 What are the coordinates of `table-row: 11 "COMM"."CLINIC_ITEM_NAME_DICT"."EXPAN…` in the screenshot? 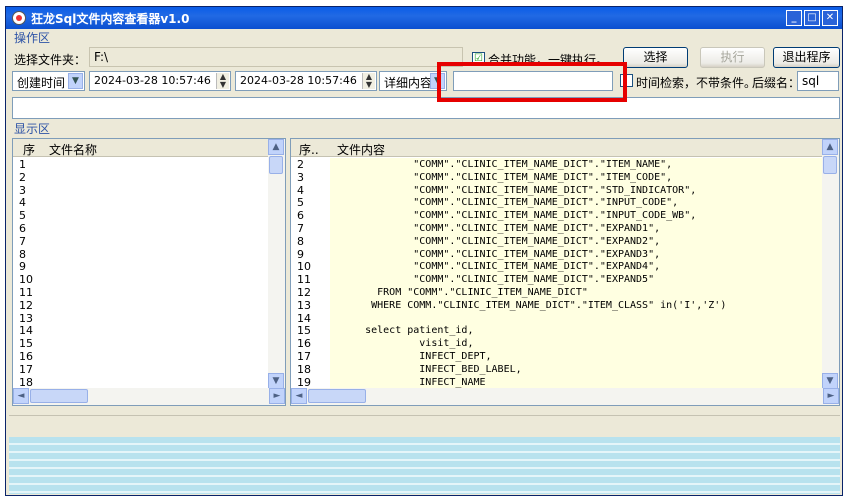 It's located at (556, 279).